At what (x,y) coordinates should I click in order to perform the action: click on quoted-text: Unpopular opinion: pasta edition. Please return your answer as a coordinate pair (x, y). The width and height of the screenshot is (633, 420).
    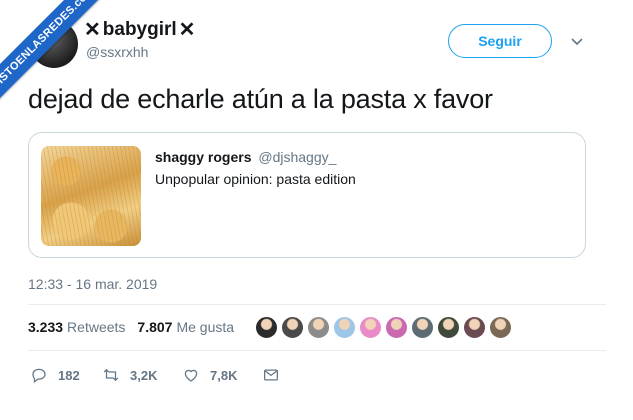
    Looking at the image, I should click on (255, 179).